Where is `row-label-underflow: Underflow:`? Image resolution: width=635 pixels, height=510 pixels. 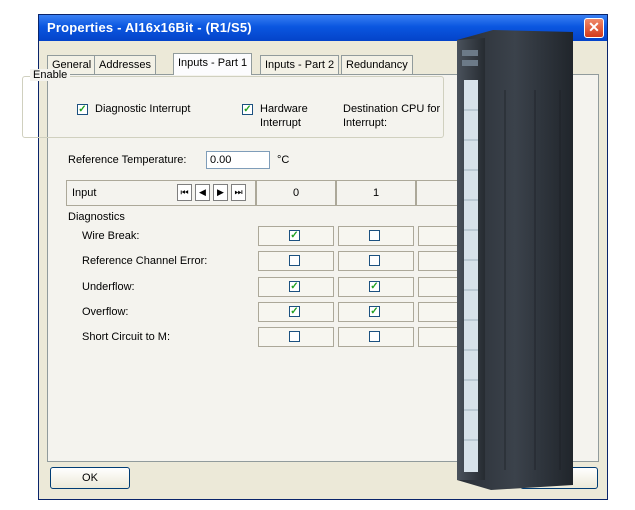
row-label-underflow: Underflow: is located at coordinates (108, 287).